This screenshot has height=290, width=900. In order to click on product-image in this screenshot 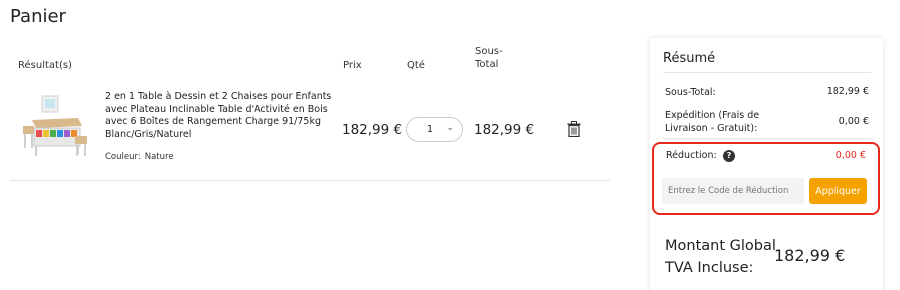, I will do `click(55, 127)`.